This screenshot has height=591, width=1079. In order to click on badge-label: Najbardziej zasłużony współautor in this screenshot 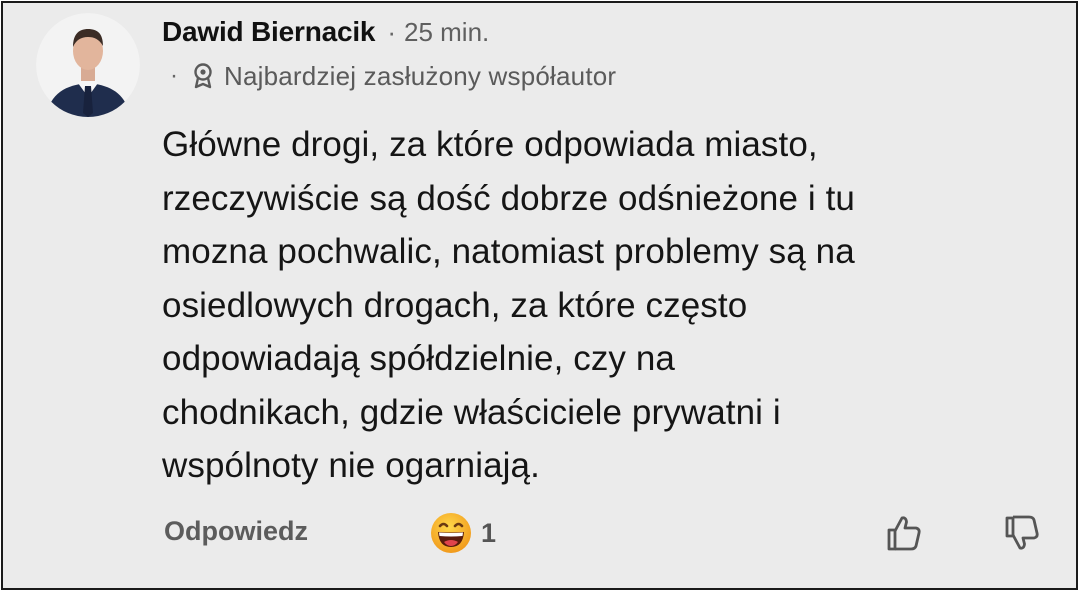, I will do `click(420, 75)`.